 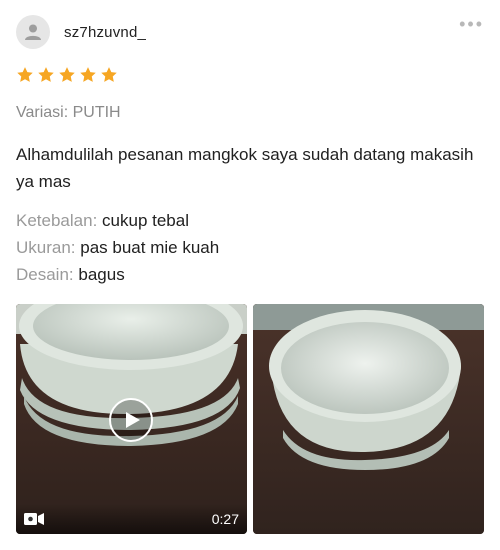 I want to click on avatar, so click(x=33, y=32).